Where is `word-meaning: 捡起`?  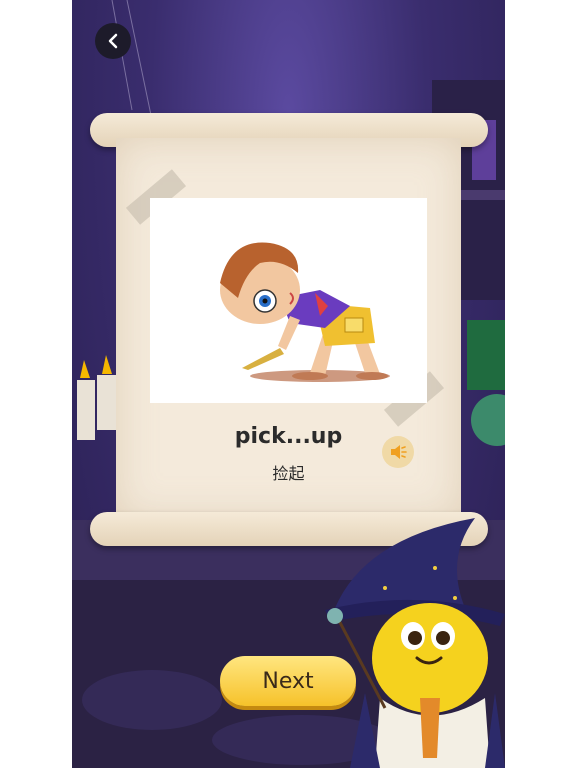
word-meaning: 捡起 is located at coordinates (288, 473).